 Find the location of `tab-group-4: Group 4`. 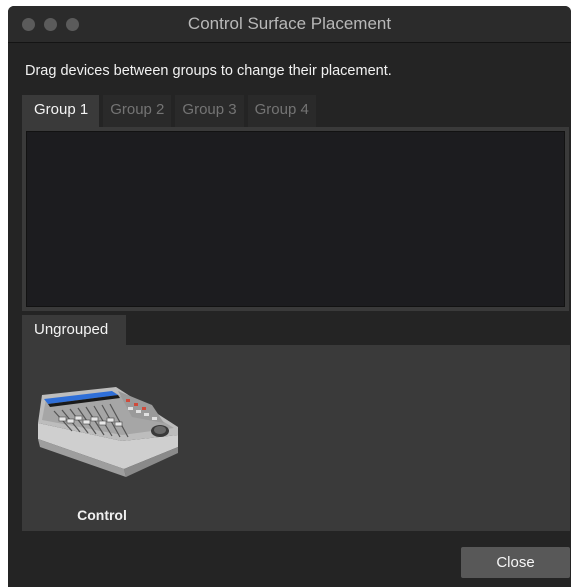

tab-group-4: Group 4 is located at coordinates (281, 111).